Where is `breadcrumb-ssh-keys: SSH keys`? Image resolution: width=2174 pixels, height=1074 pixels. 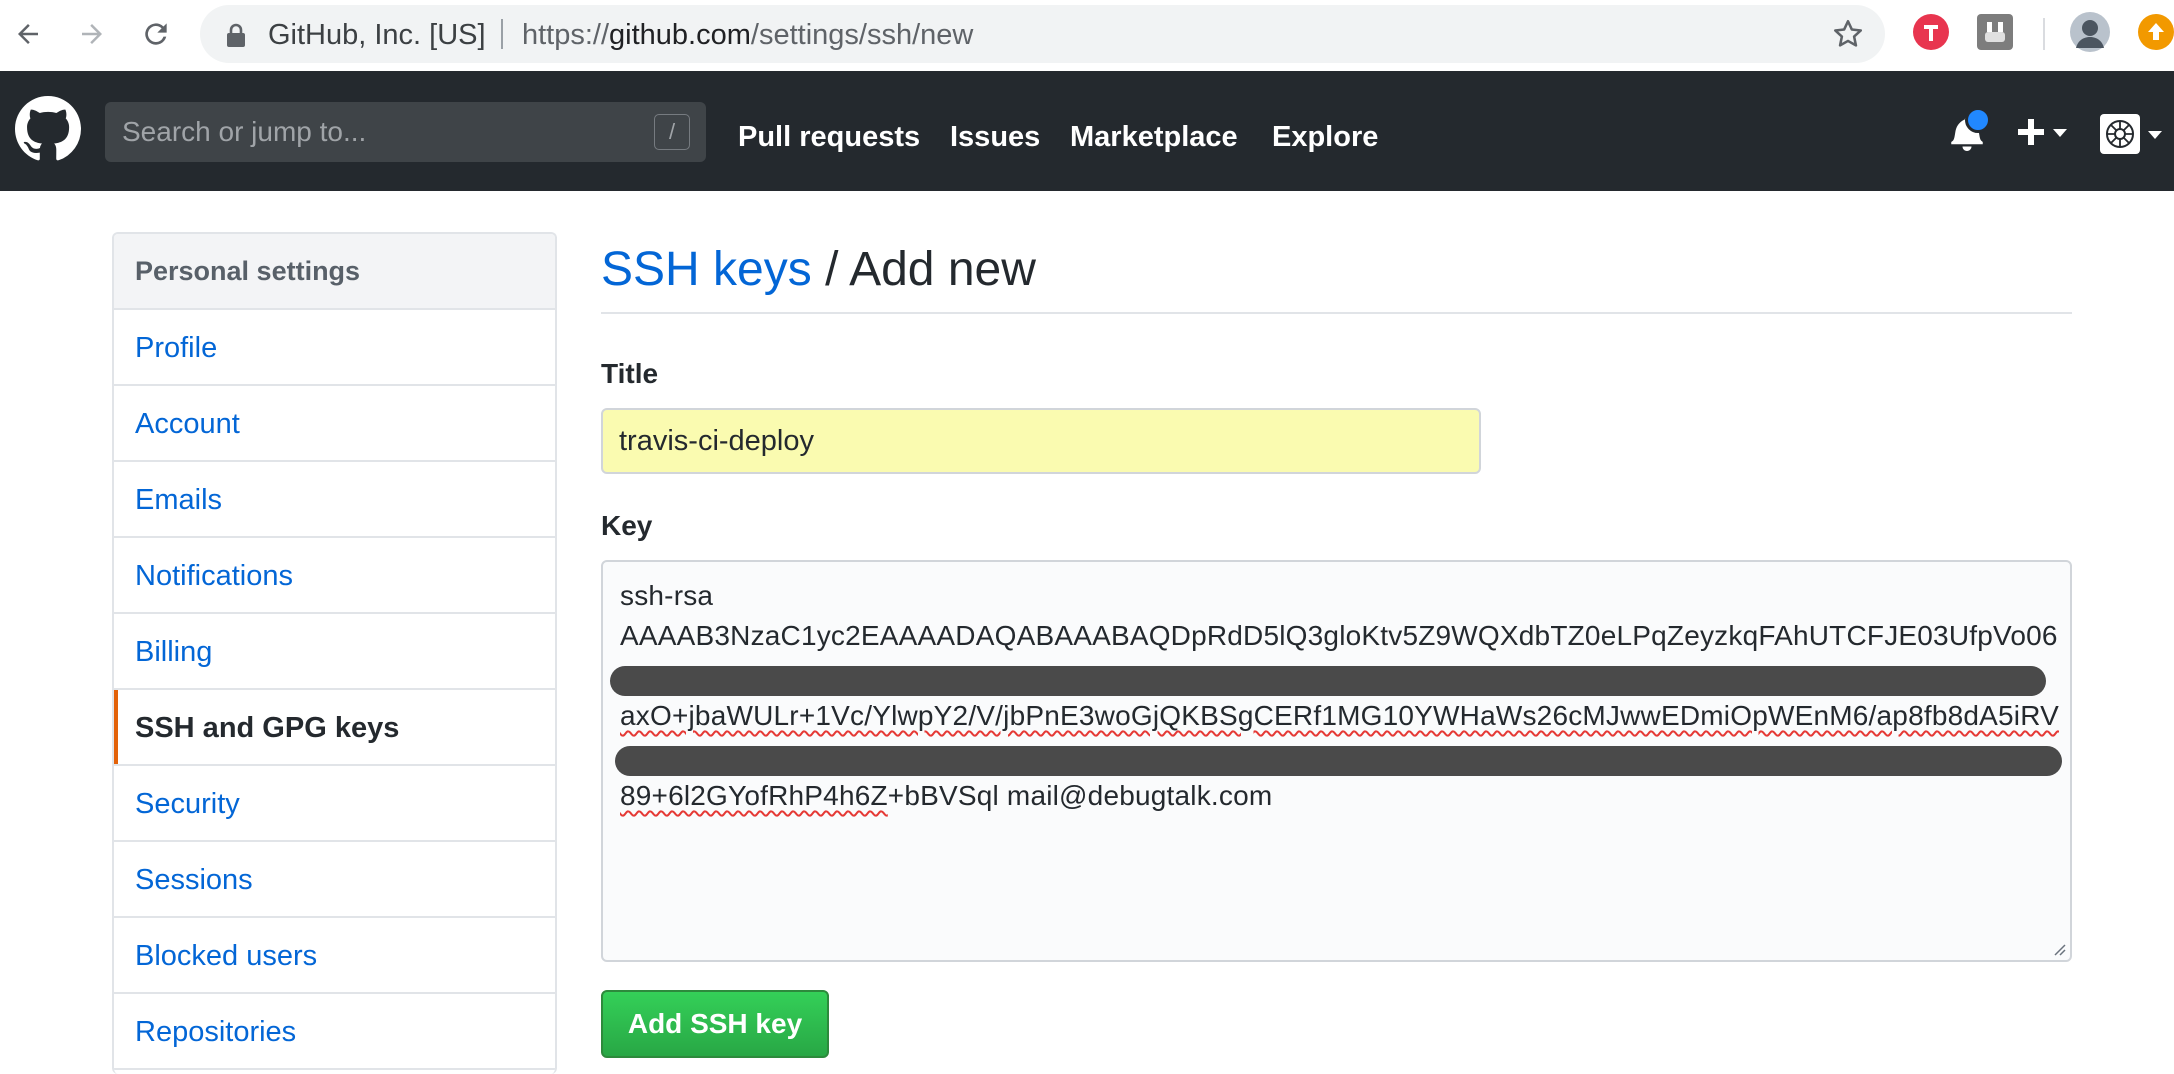 breadcrumb-ssh-keys: SSH keys is located at coordinates (706, 269).